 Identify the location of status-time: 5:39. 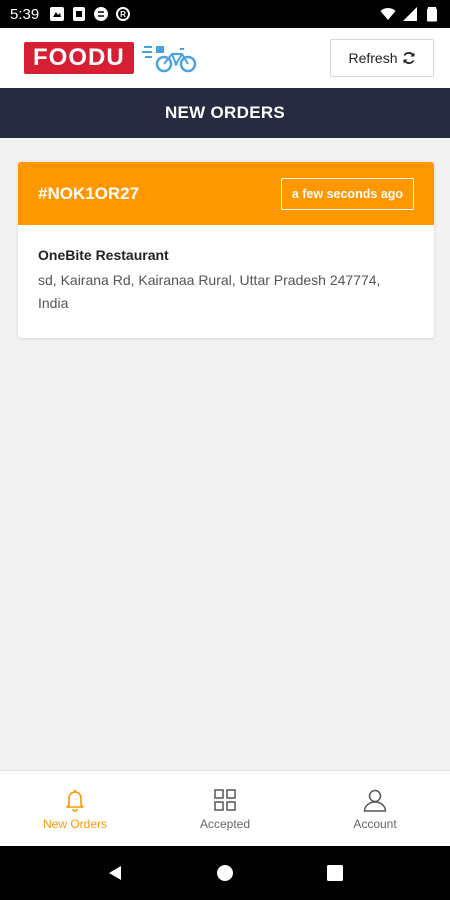
(25, 14).